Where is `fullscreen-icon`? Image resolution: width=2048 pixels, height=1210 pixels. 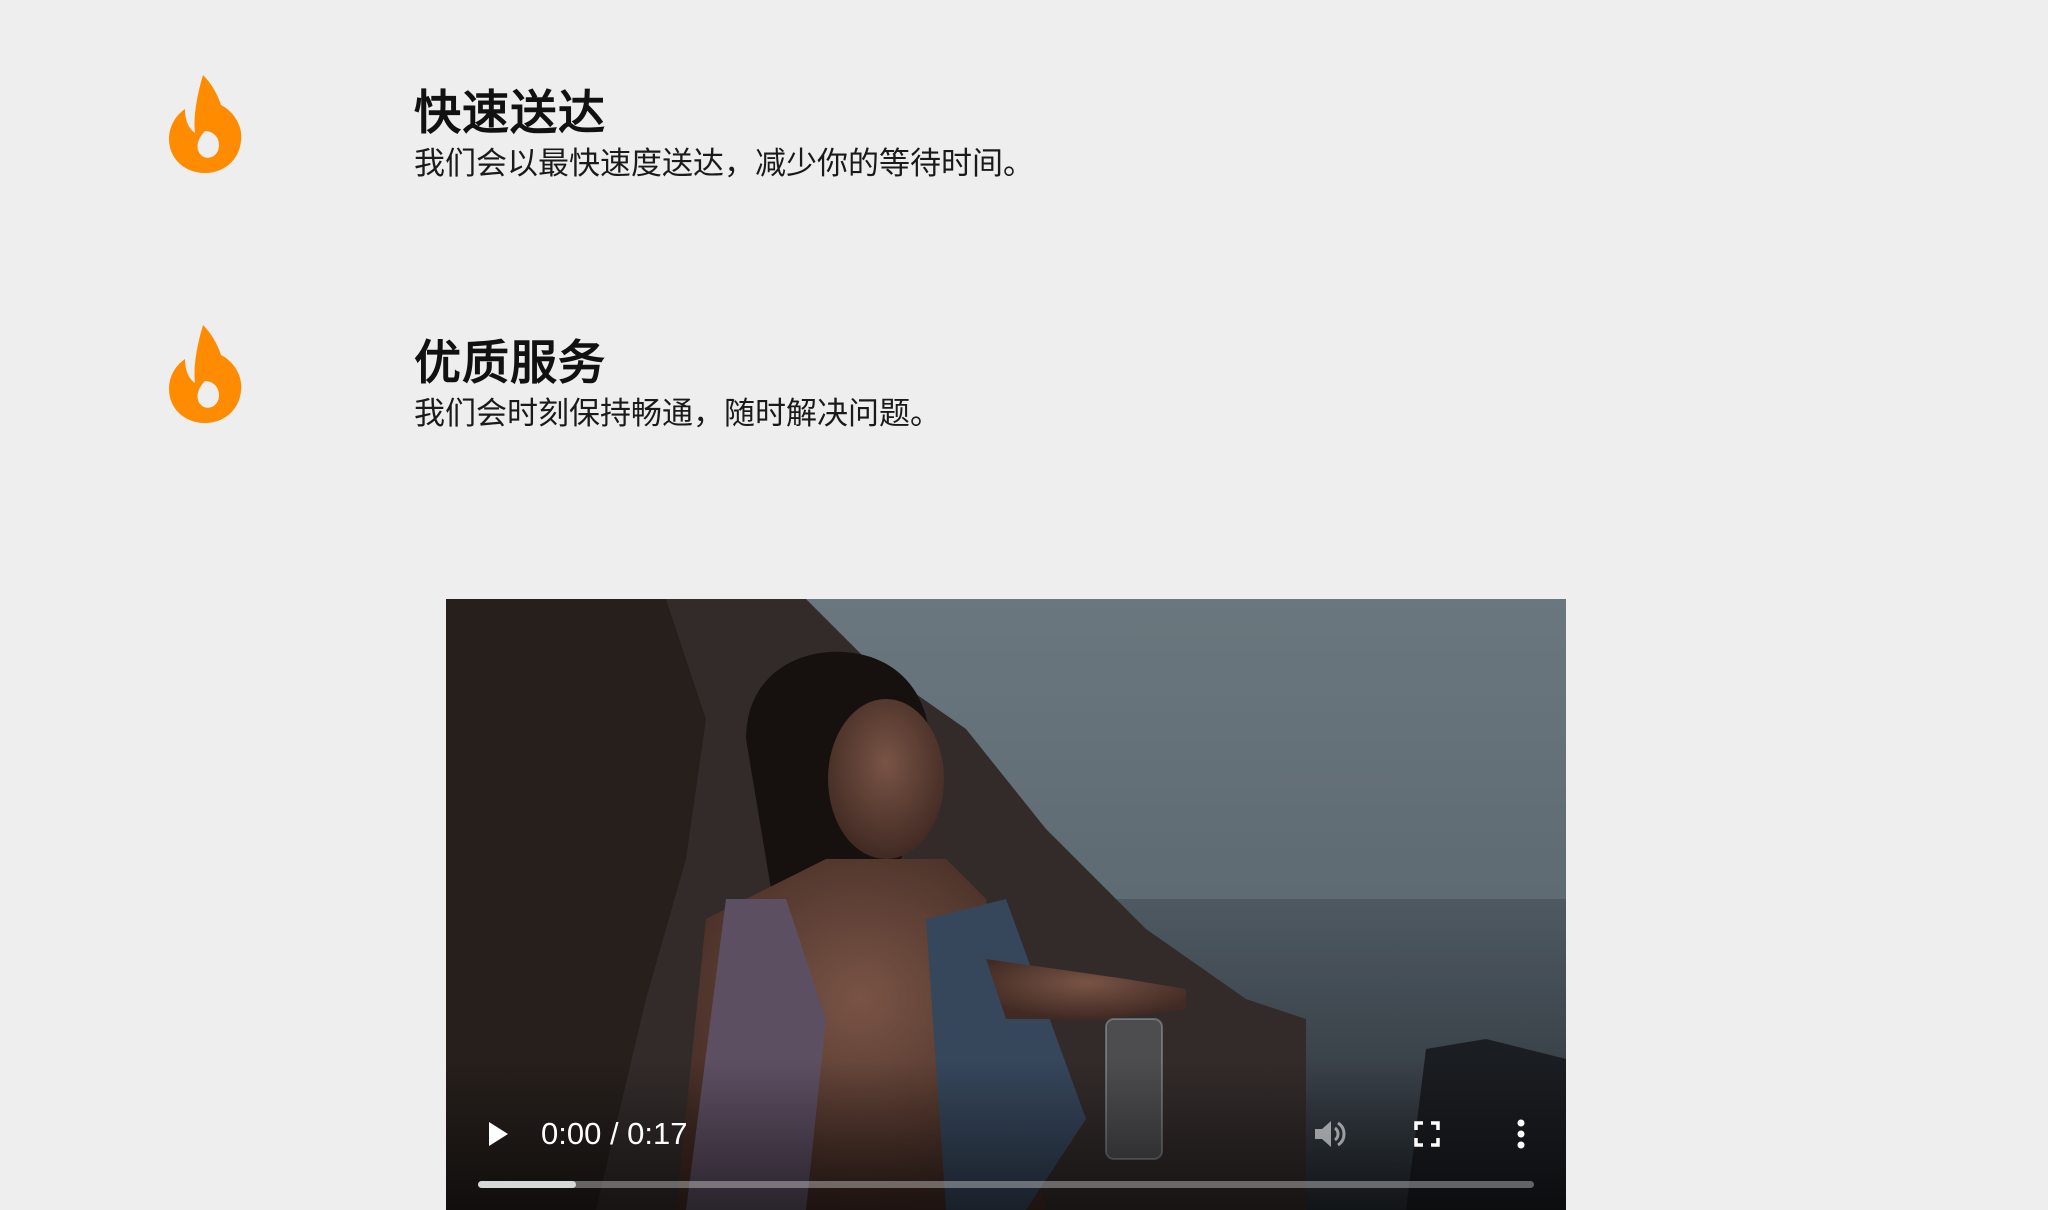
fullscreen-icon is located at coordinates (1427, 1134).